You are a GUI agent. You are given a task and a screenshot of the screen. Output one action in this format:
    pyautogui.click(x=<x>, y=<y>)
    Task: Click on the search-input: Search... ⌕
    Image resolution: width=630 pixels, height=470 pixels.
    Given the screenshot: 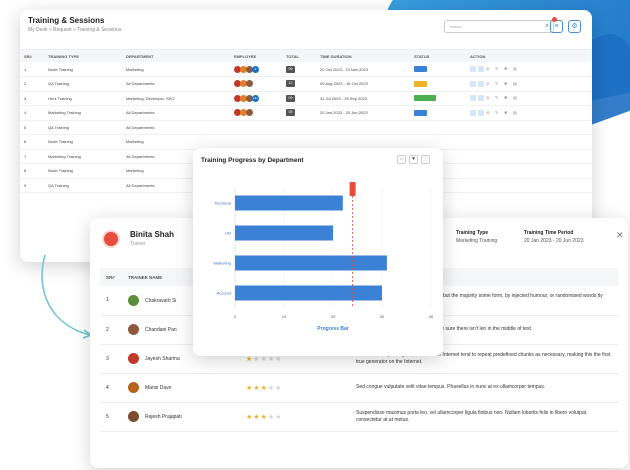 What is the action you would take?
    pyautogui.click(x=499, y=26)
    